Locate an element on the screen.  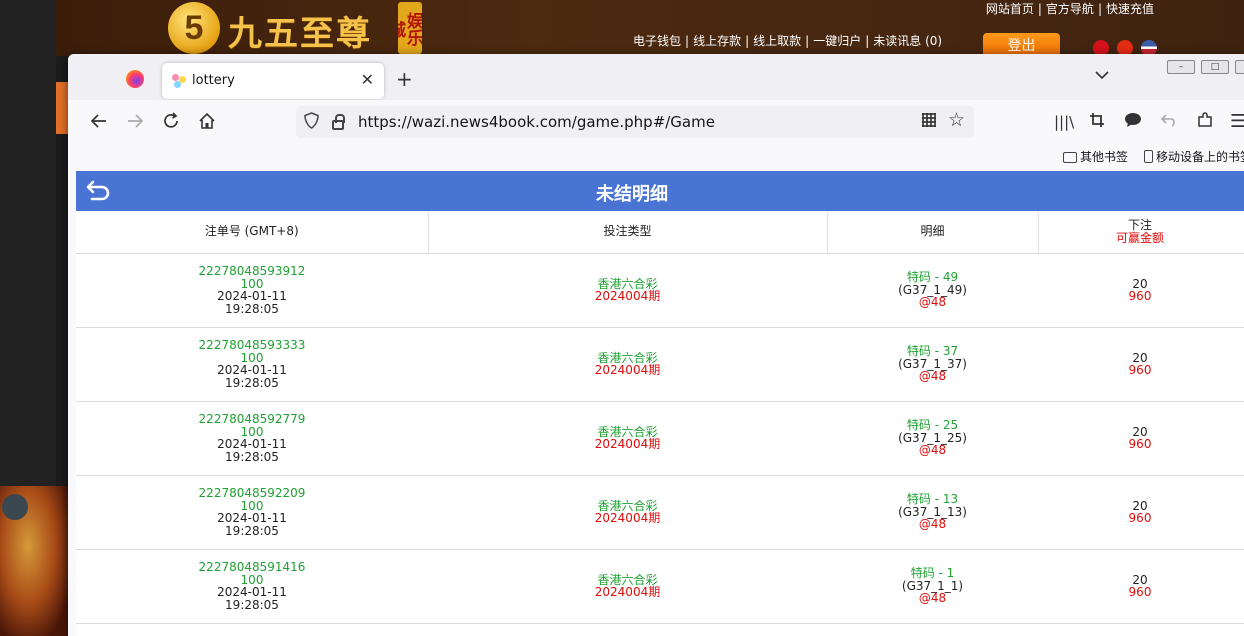
back-arrow-icon is located at coordinates (99, 123).